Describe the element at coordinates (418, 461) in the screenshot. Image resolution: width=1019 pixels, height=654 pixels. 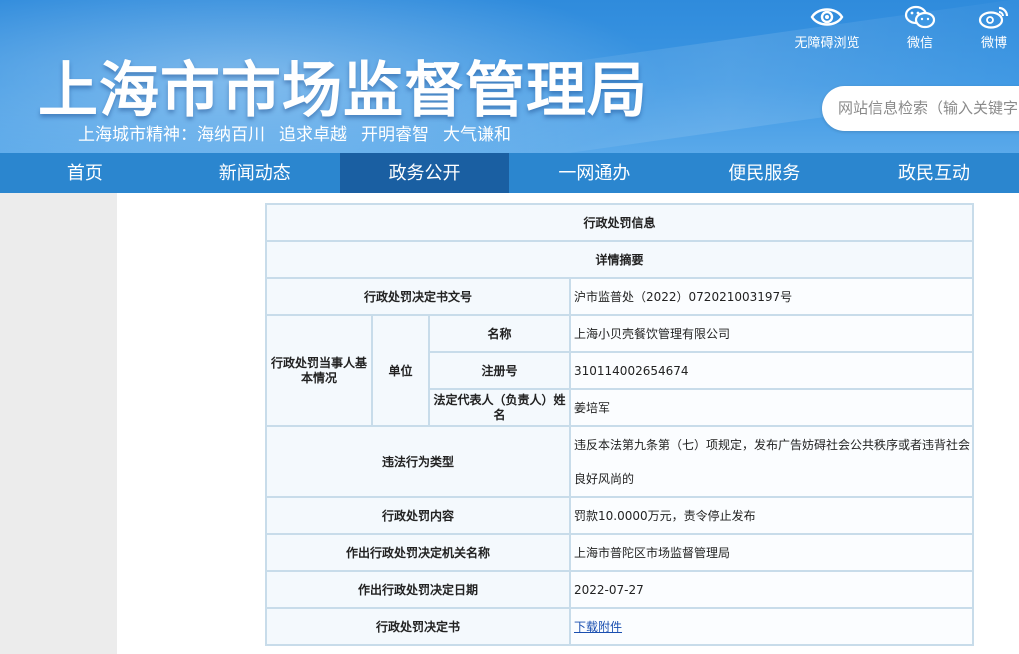
I see `violation-type-label: 违法行为类型` at that location.